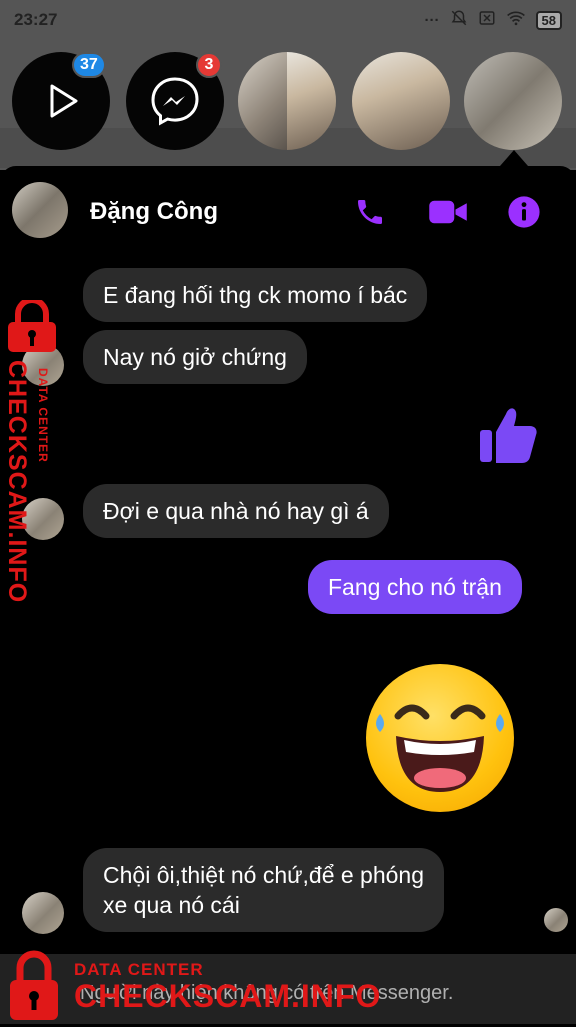  I want to click on watermark-checkscam: CHECKSCAM.INFO, so click(228, 996).